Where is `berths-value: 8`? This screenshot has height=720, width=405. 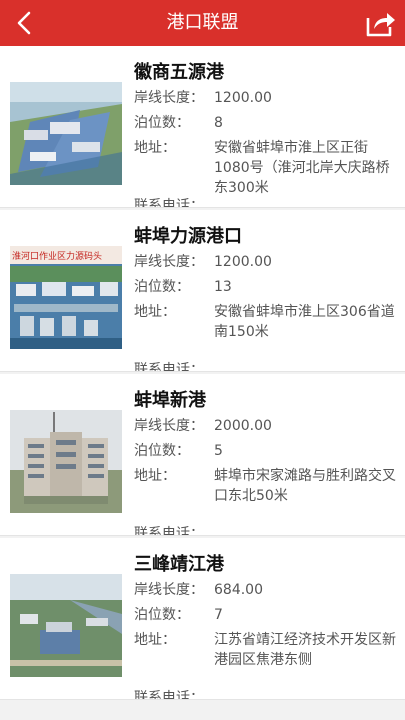 berths-value: 8 is located at coordinates (218, 123).